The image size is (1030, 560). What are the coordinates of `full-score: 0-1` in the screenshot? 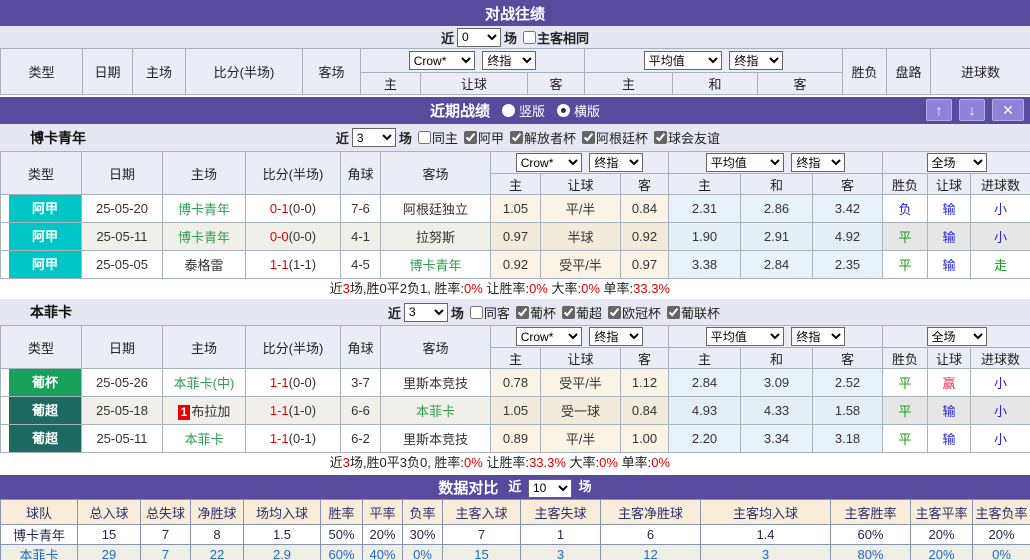 It's located at (279, 208).